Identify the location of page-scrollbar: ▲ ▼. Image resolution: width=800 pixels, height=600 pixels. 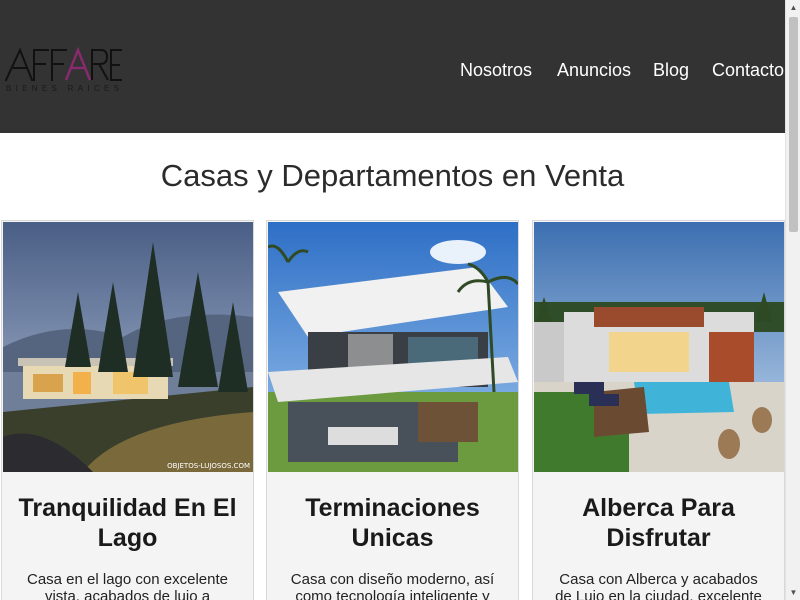
(792, 300).